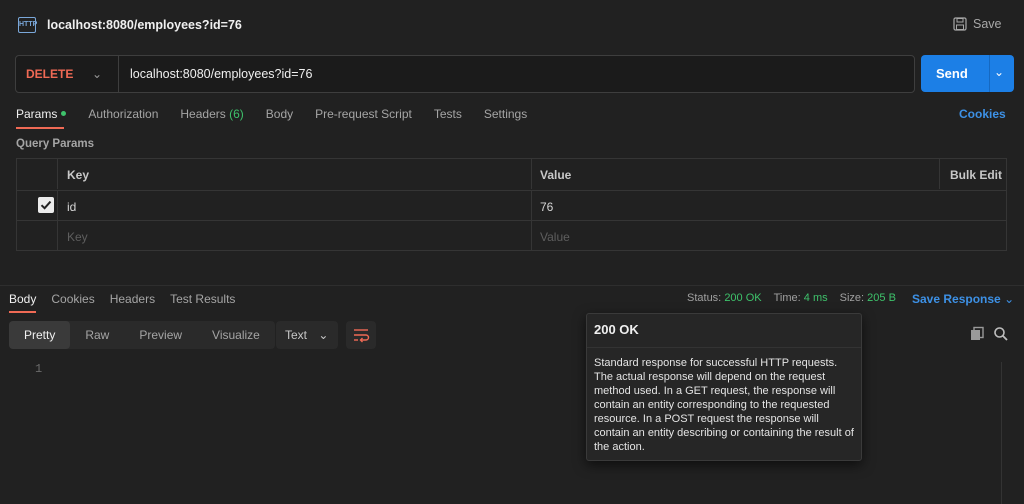 The height and width of the screenshot is (504, 1024). I want to click on table-header-row: Key Value Bulk Edit, so click(511, 174).